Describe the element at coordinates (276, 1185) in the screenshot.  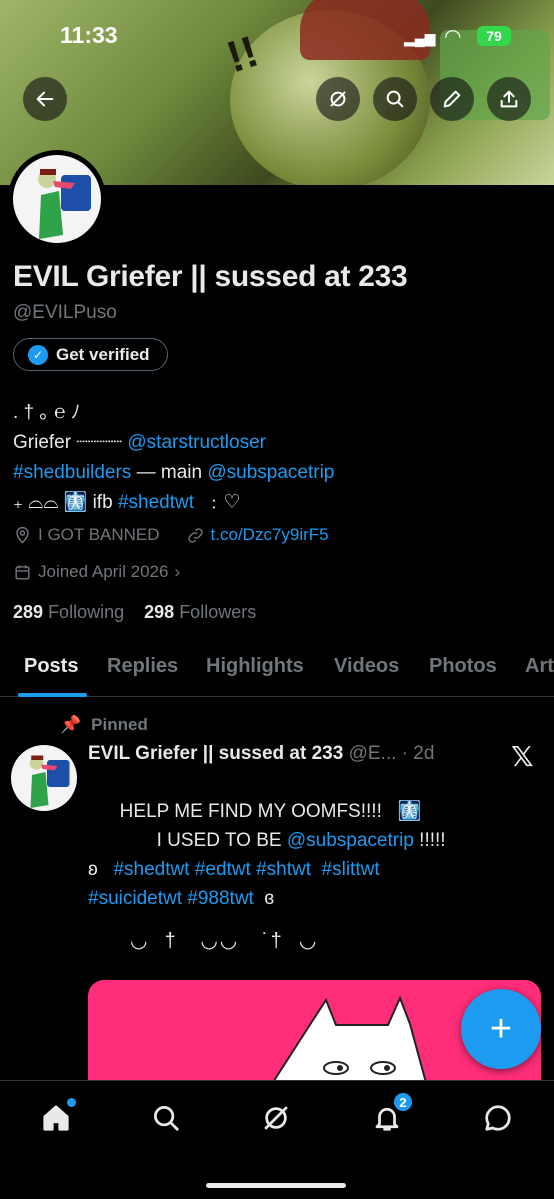
I see `home-indicator` at that location.